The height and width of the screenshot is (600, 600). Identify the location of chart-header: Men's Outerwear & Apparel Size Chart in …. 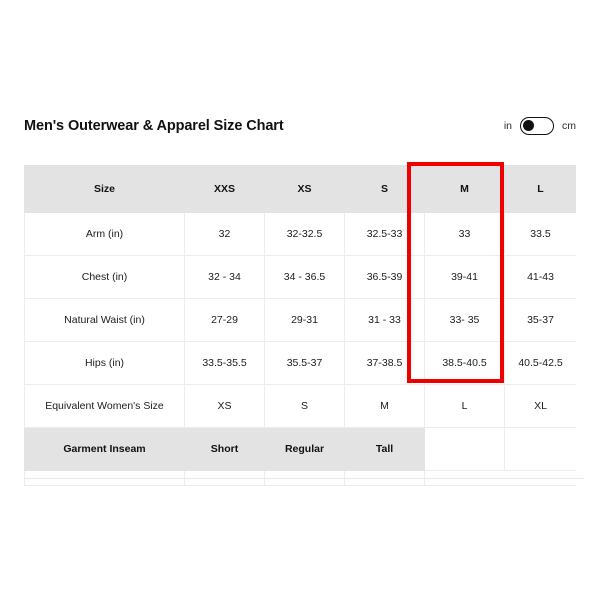
(300, 126).